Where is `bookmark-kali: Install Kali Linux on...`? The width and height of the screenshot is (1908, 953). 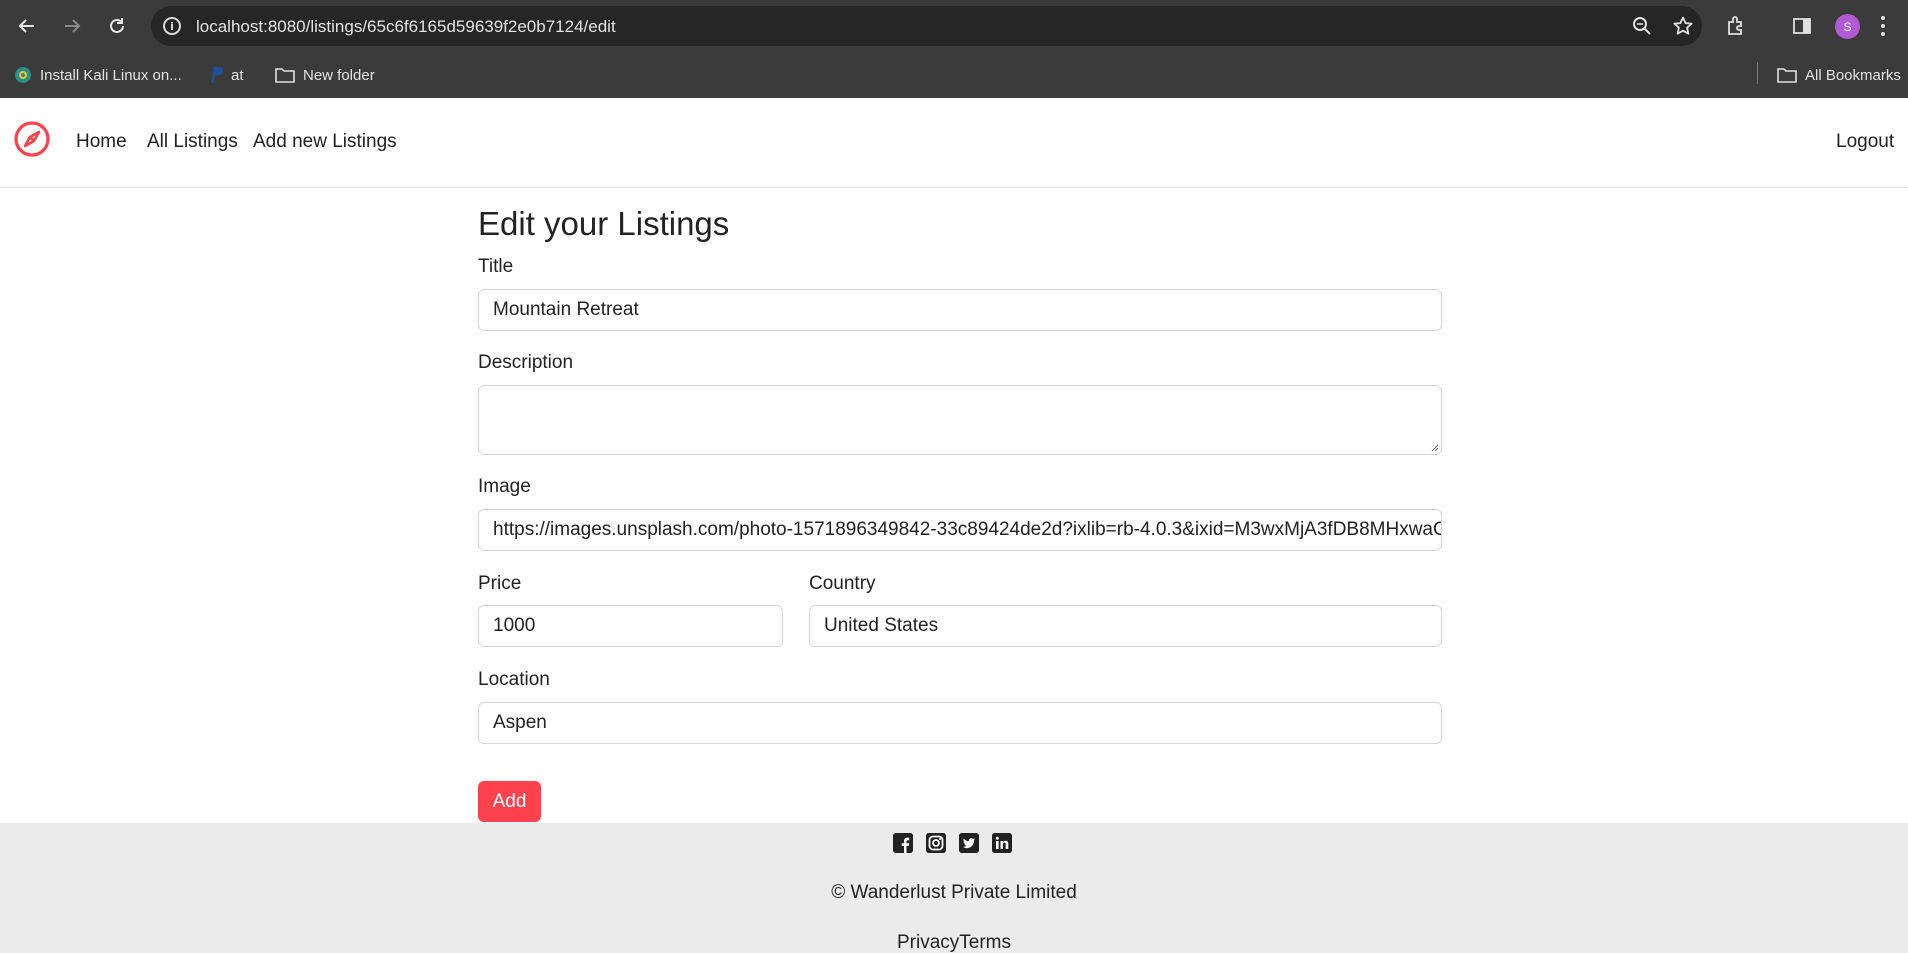 bookmark-kali: Install Kali Linux on... is located at coordinates (98, 75).